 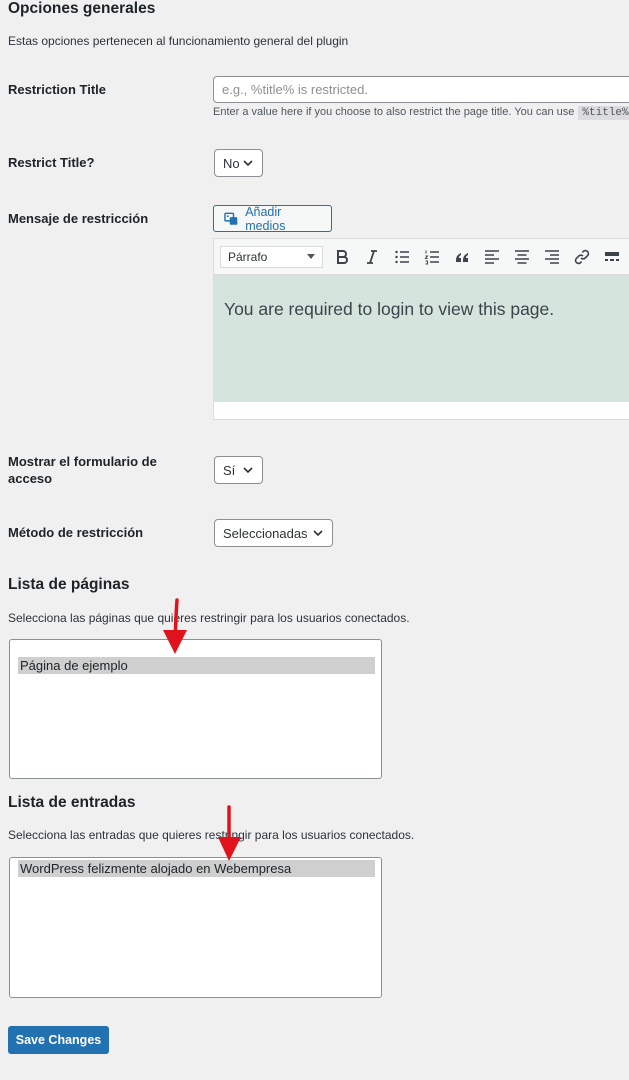 I want to click on restrict-title-select: No, so click(x=238, y=163).